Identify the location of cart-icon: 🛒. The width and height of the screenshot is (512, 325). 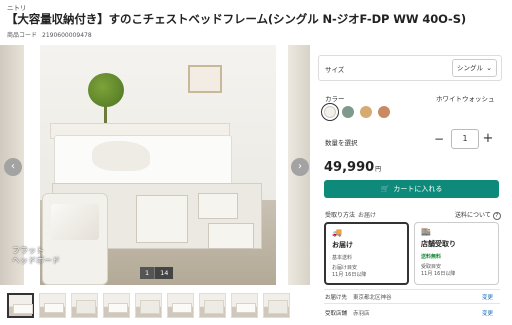
(385, 189).